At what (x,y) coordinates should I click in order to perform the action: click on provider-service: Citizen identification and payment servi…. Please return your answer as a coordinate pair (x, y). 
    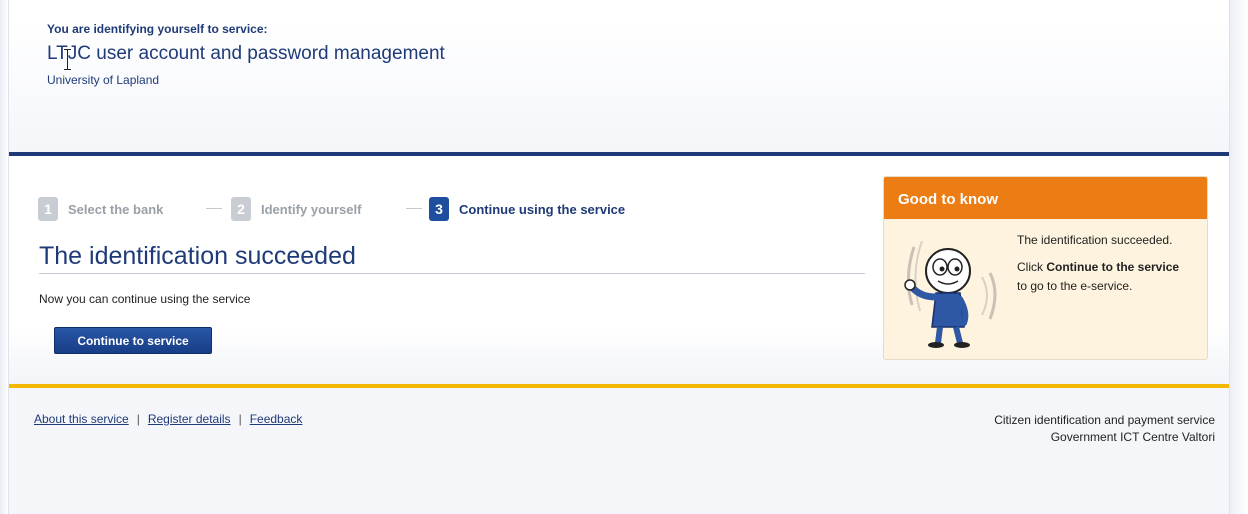
    Looking at the image, I should click on (1104, 420).